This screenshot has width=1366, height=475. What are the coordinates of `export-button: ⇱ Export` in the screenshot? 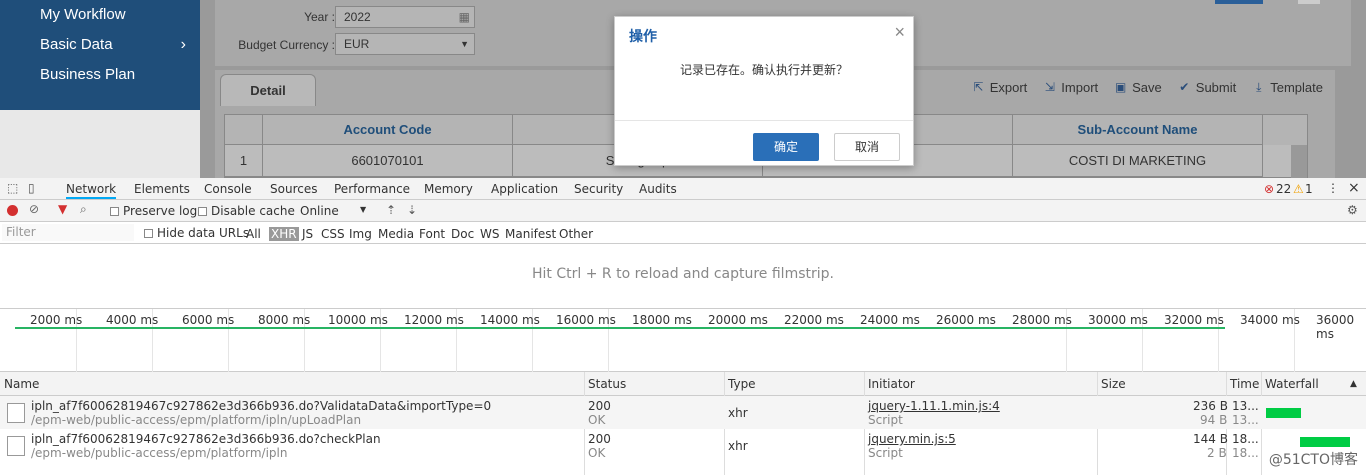 It's located at (999, 87).